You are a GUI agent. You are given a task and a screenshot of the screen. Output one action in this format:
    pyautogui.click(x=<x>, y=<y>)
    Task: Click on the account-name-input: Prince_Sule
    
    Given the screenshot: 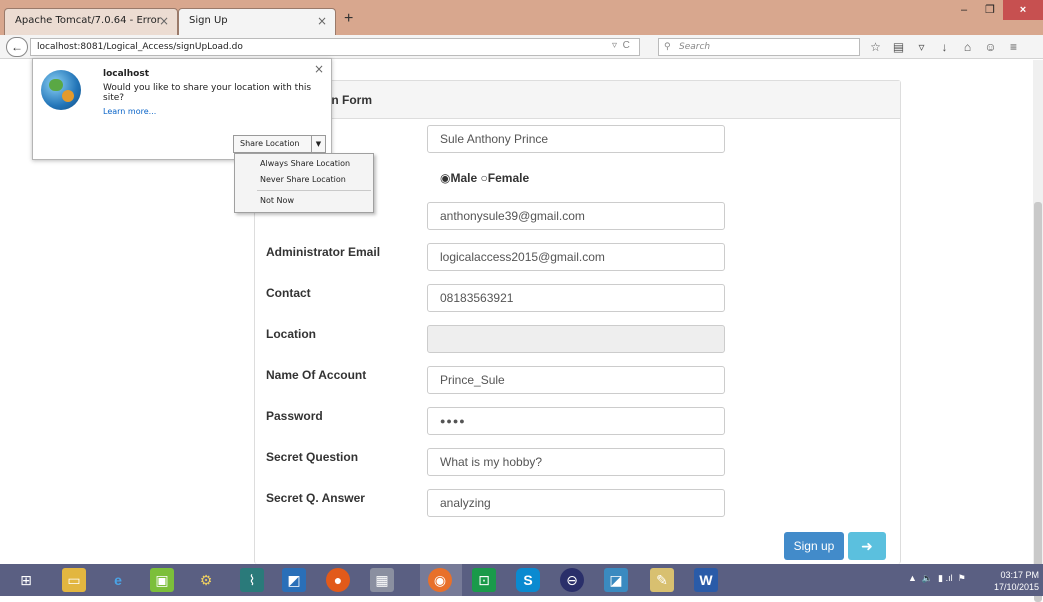 What is the action you would take?
    pyautogui.click(x=576, y=380)
    